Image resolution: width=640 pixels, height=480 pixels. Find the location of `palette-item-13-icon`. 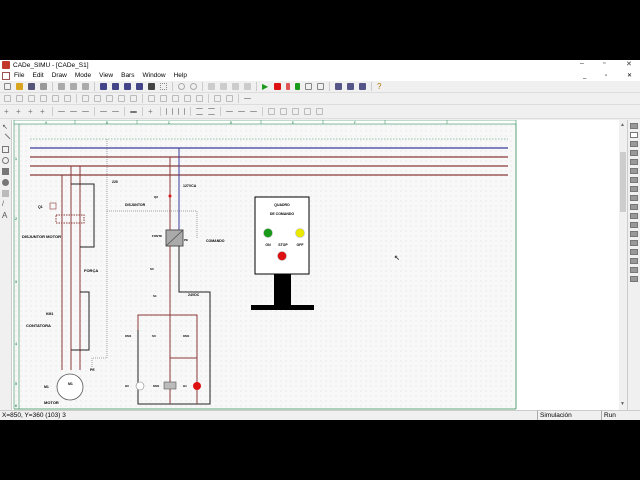

palette-item-13-icon is located at coordinates (634, 234).